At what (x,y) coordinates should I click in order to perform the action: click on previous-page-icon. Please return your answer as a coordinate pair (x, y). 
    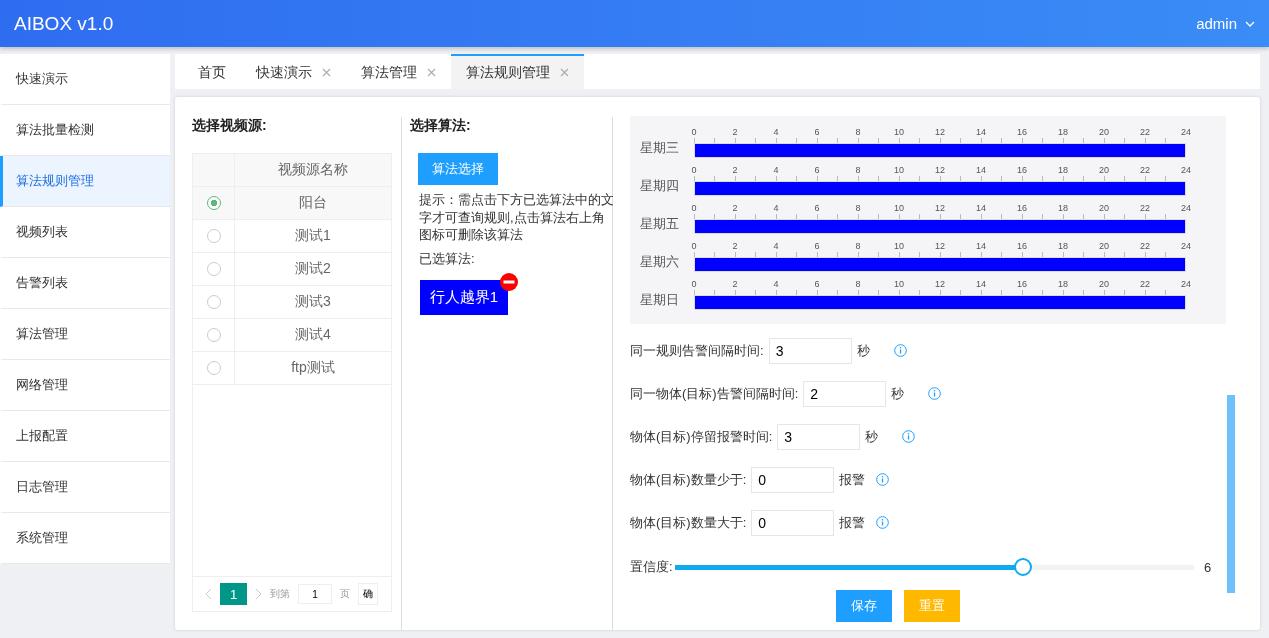
    Looking at the image, I should click on (208, 594).